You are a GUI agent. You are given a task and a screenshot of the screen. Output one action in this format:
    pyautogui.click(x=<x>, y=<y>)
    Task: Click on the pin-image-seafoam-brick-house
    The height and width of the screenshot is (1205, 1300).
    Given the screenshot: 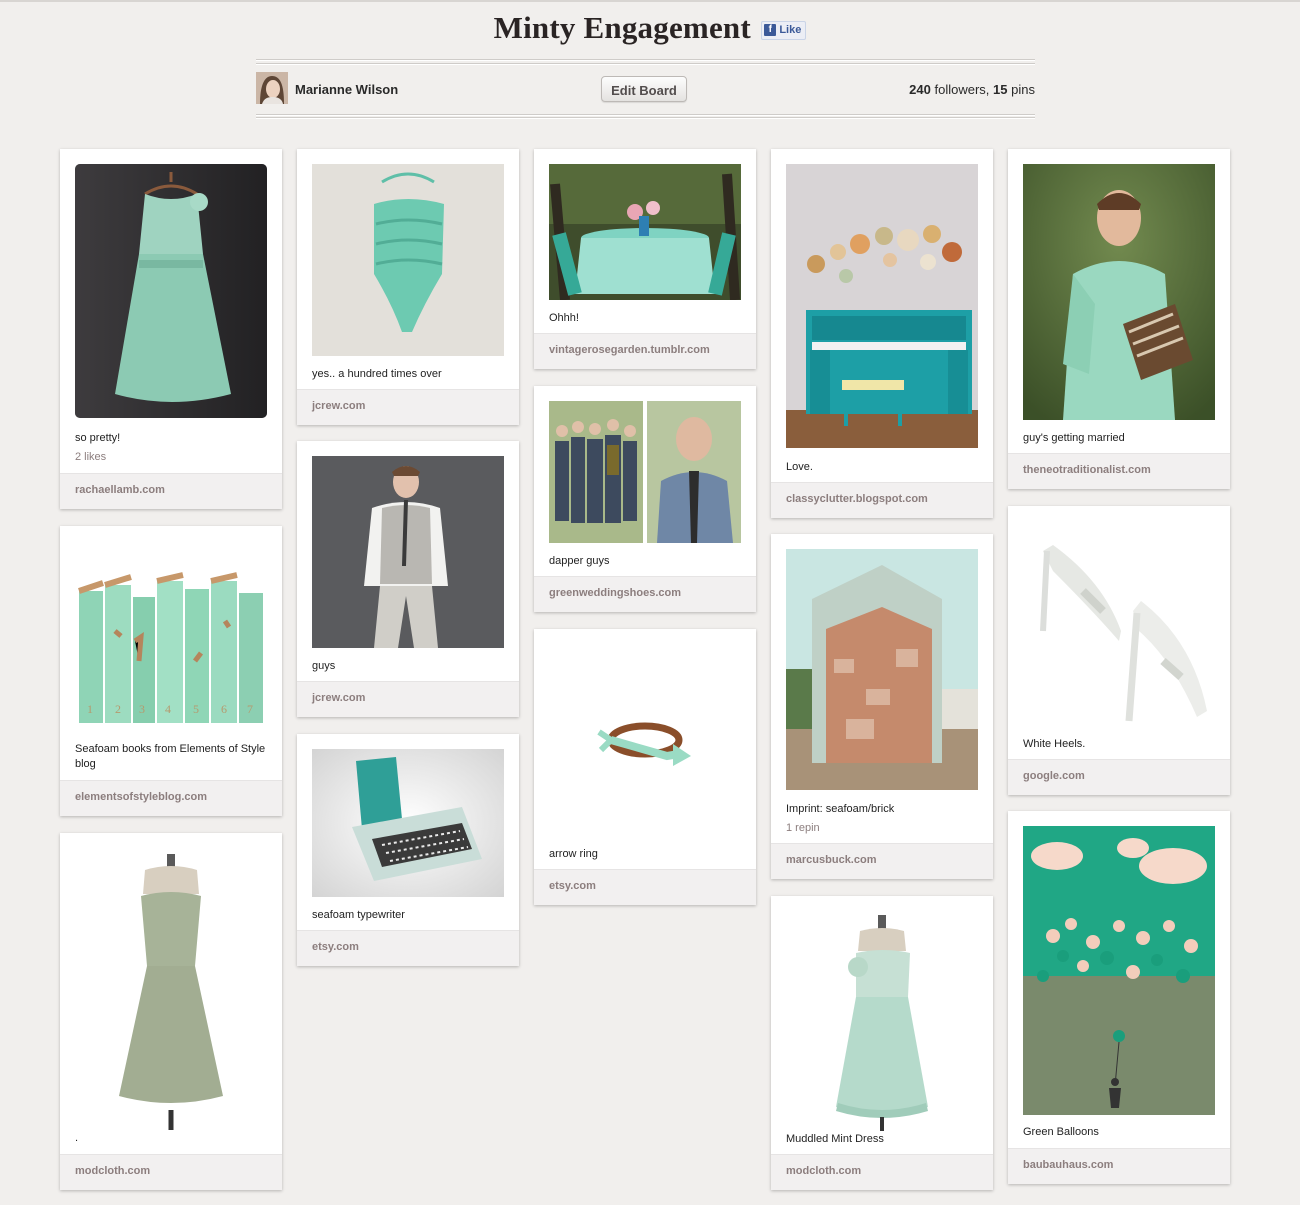 What is the action you would take?
    pyautogui.click(x=882, y=669)
    